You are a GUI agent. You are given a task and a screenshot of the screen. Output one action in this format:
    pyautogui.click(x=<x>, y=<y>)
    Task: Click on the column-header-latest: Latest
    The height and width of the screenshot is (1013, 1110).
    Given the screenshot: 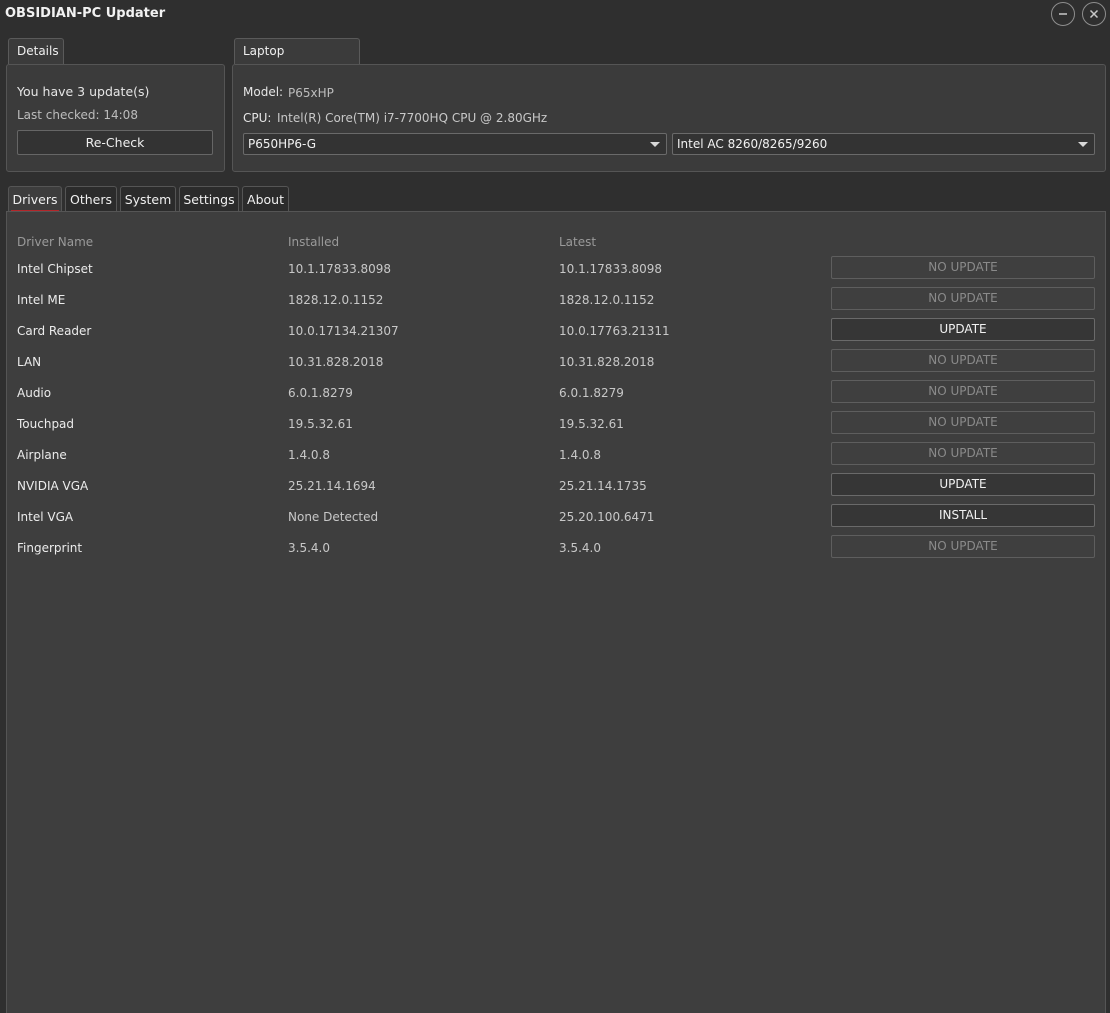 What is the action you would take?
    pyautogui.click(x=578, y=242)
    